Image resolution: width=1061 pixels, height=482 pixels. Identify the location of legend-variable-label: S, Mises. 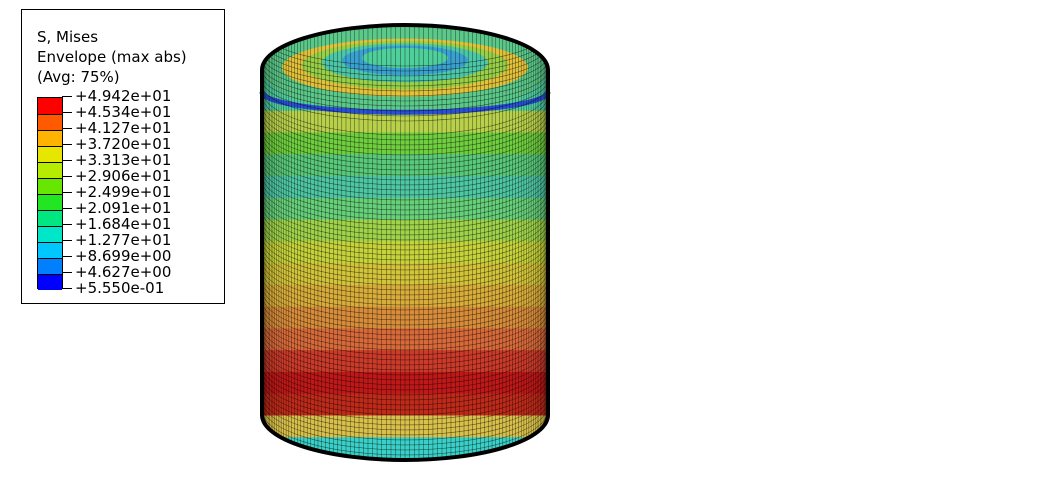
(68, 37).